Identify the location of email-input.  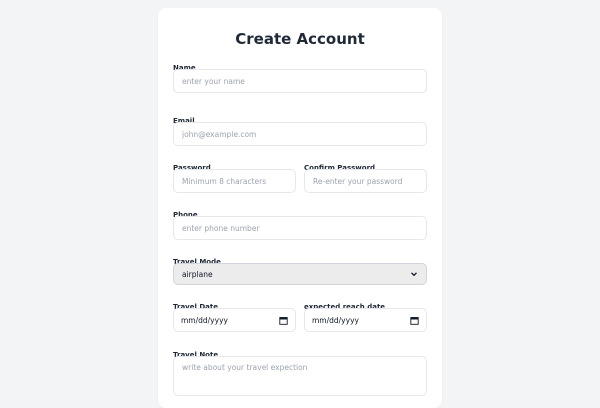
(300, 134).